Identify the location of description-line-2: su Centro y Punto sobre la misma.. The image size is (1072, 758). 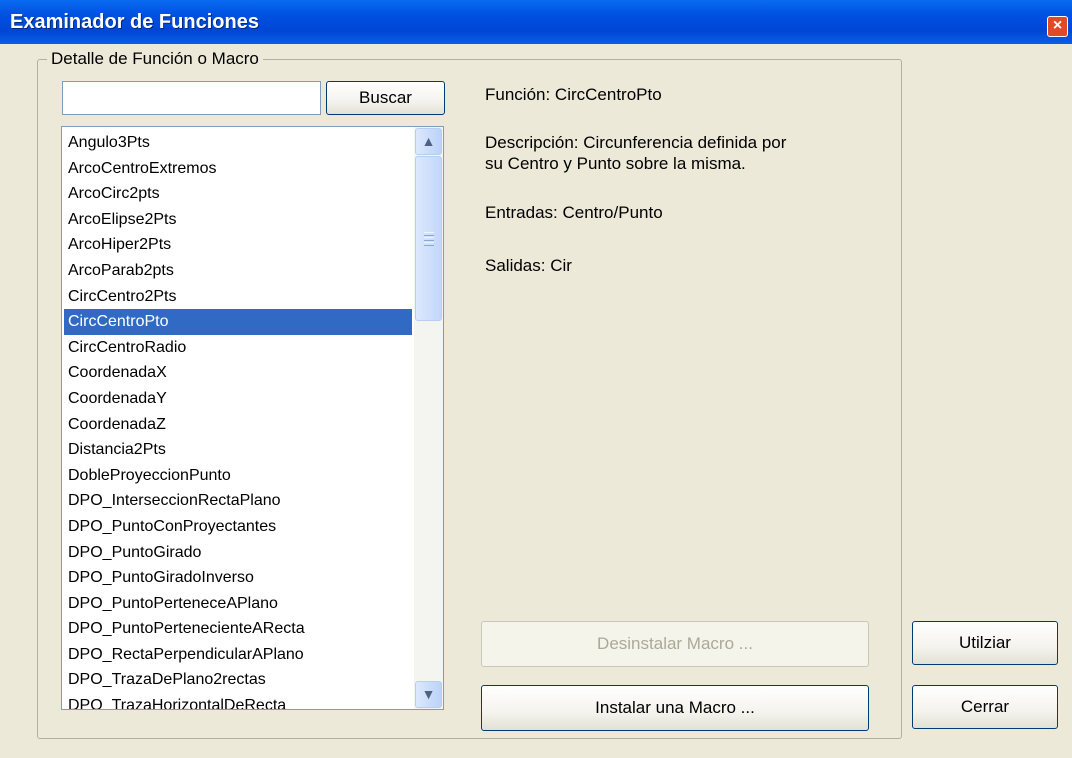
(615, 163).